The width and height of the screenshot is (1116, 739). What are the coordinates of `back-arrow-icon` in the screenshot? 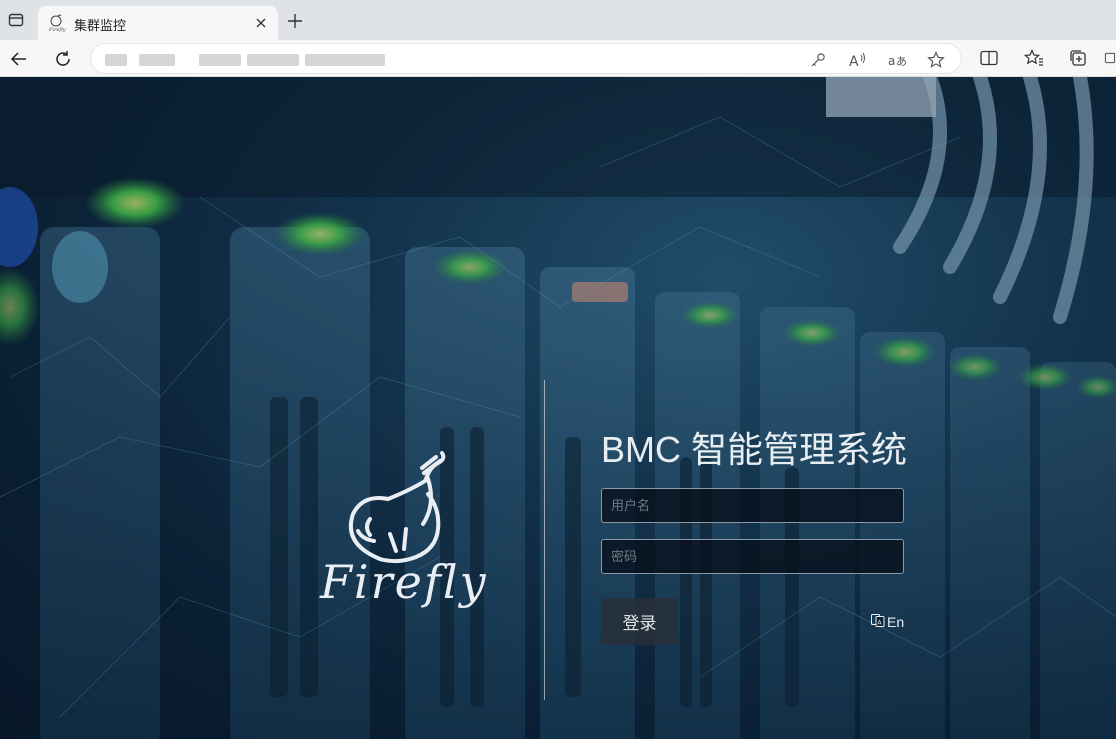 It's located at (19, 59).